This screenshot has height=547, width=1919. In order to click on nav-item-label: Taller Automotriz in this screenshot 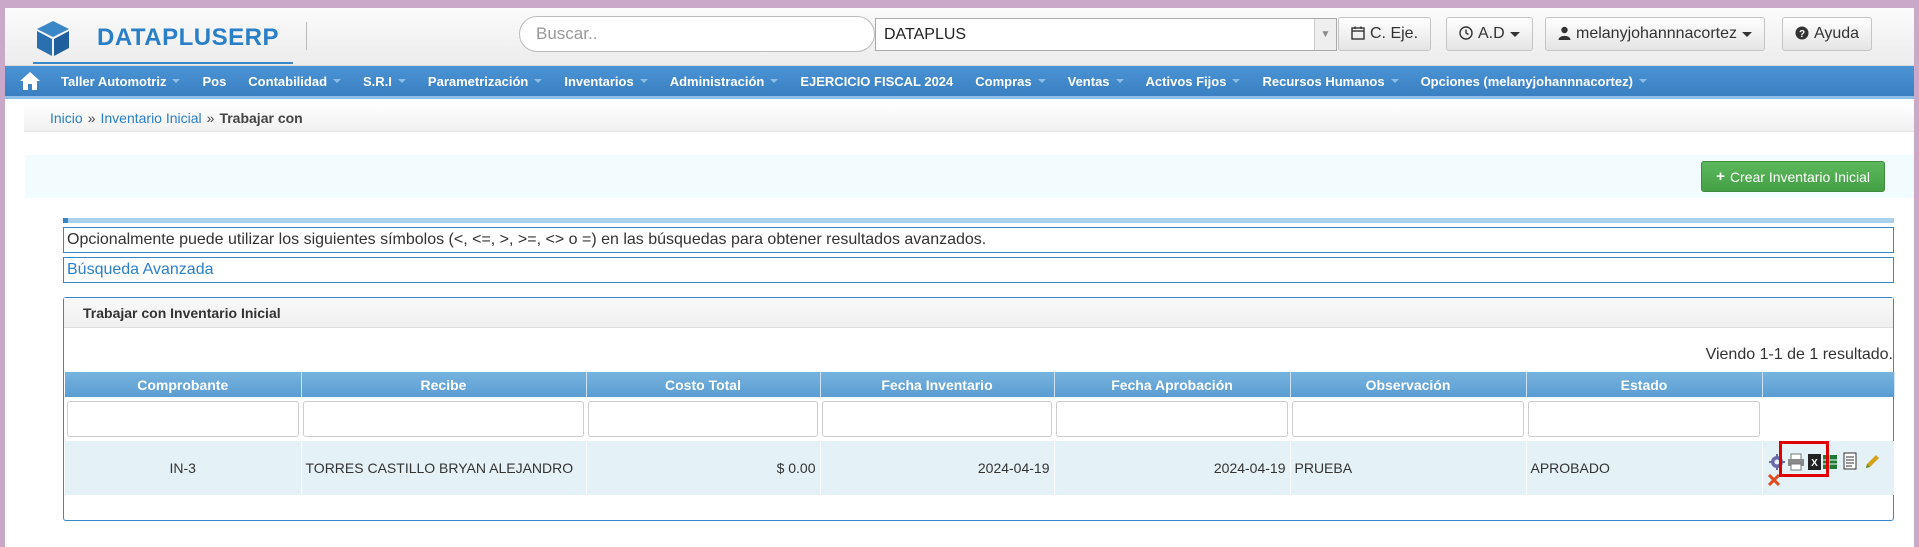, I will do `click(114, 81)`.